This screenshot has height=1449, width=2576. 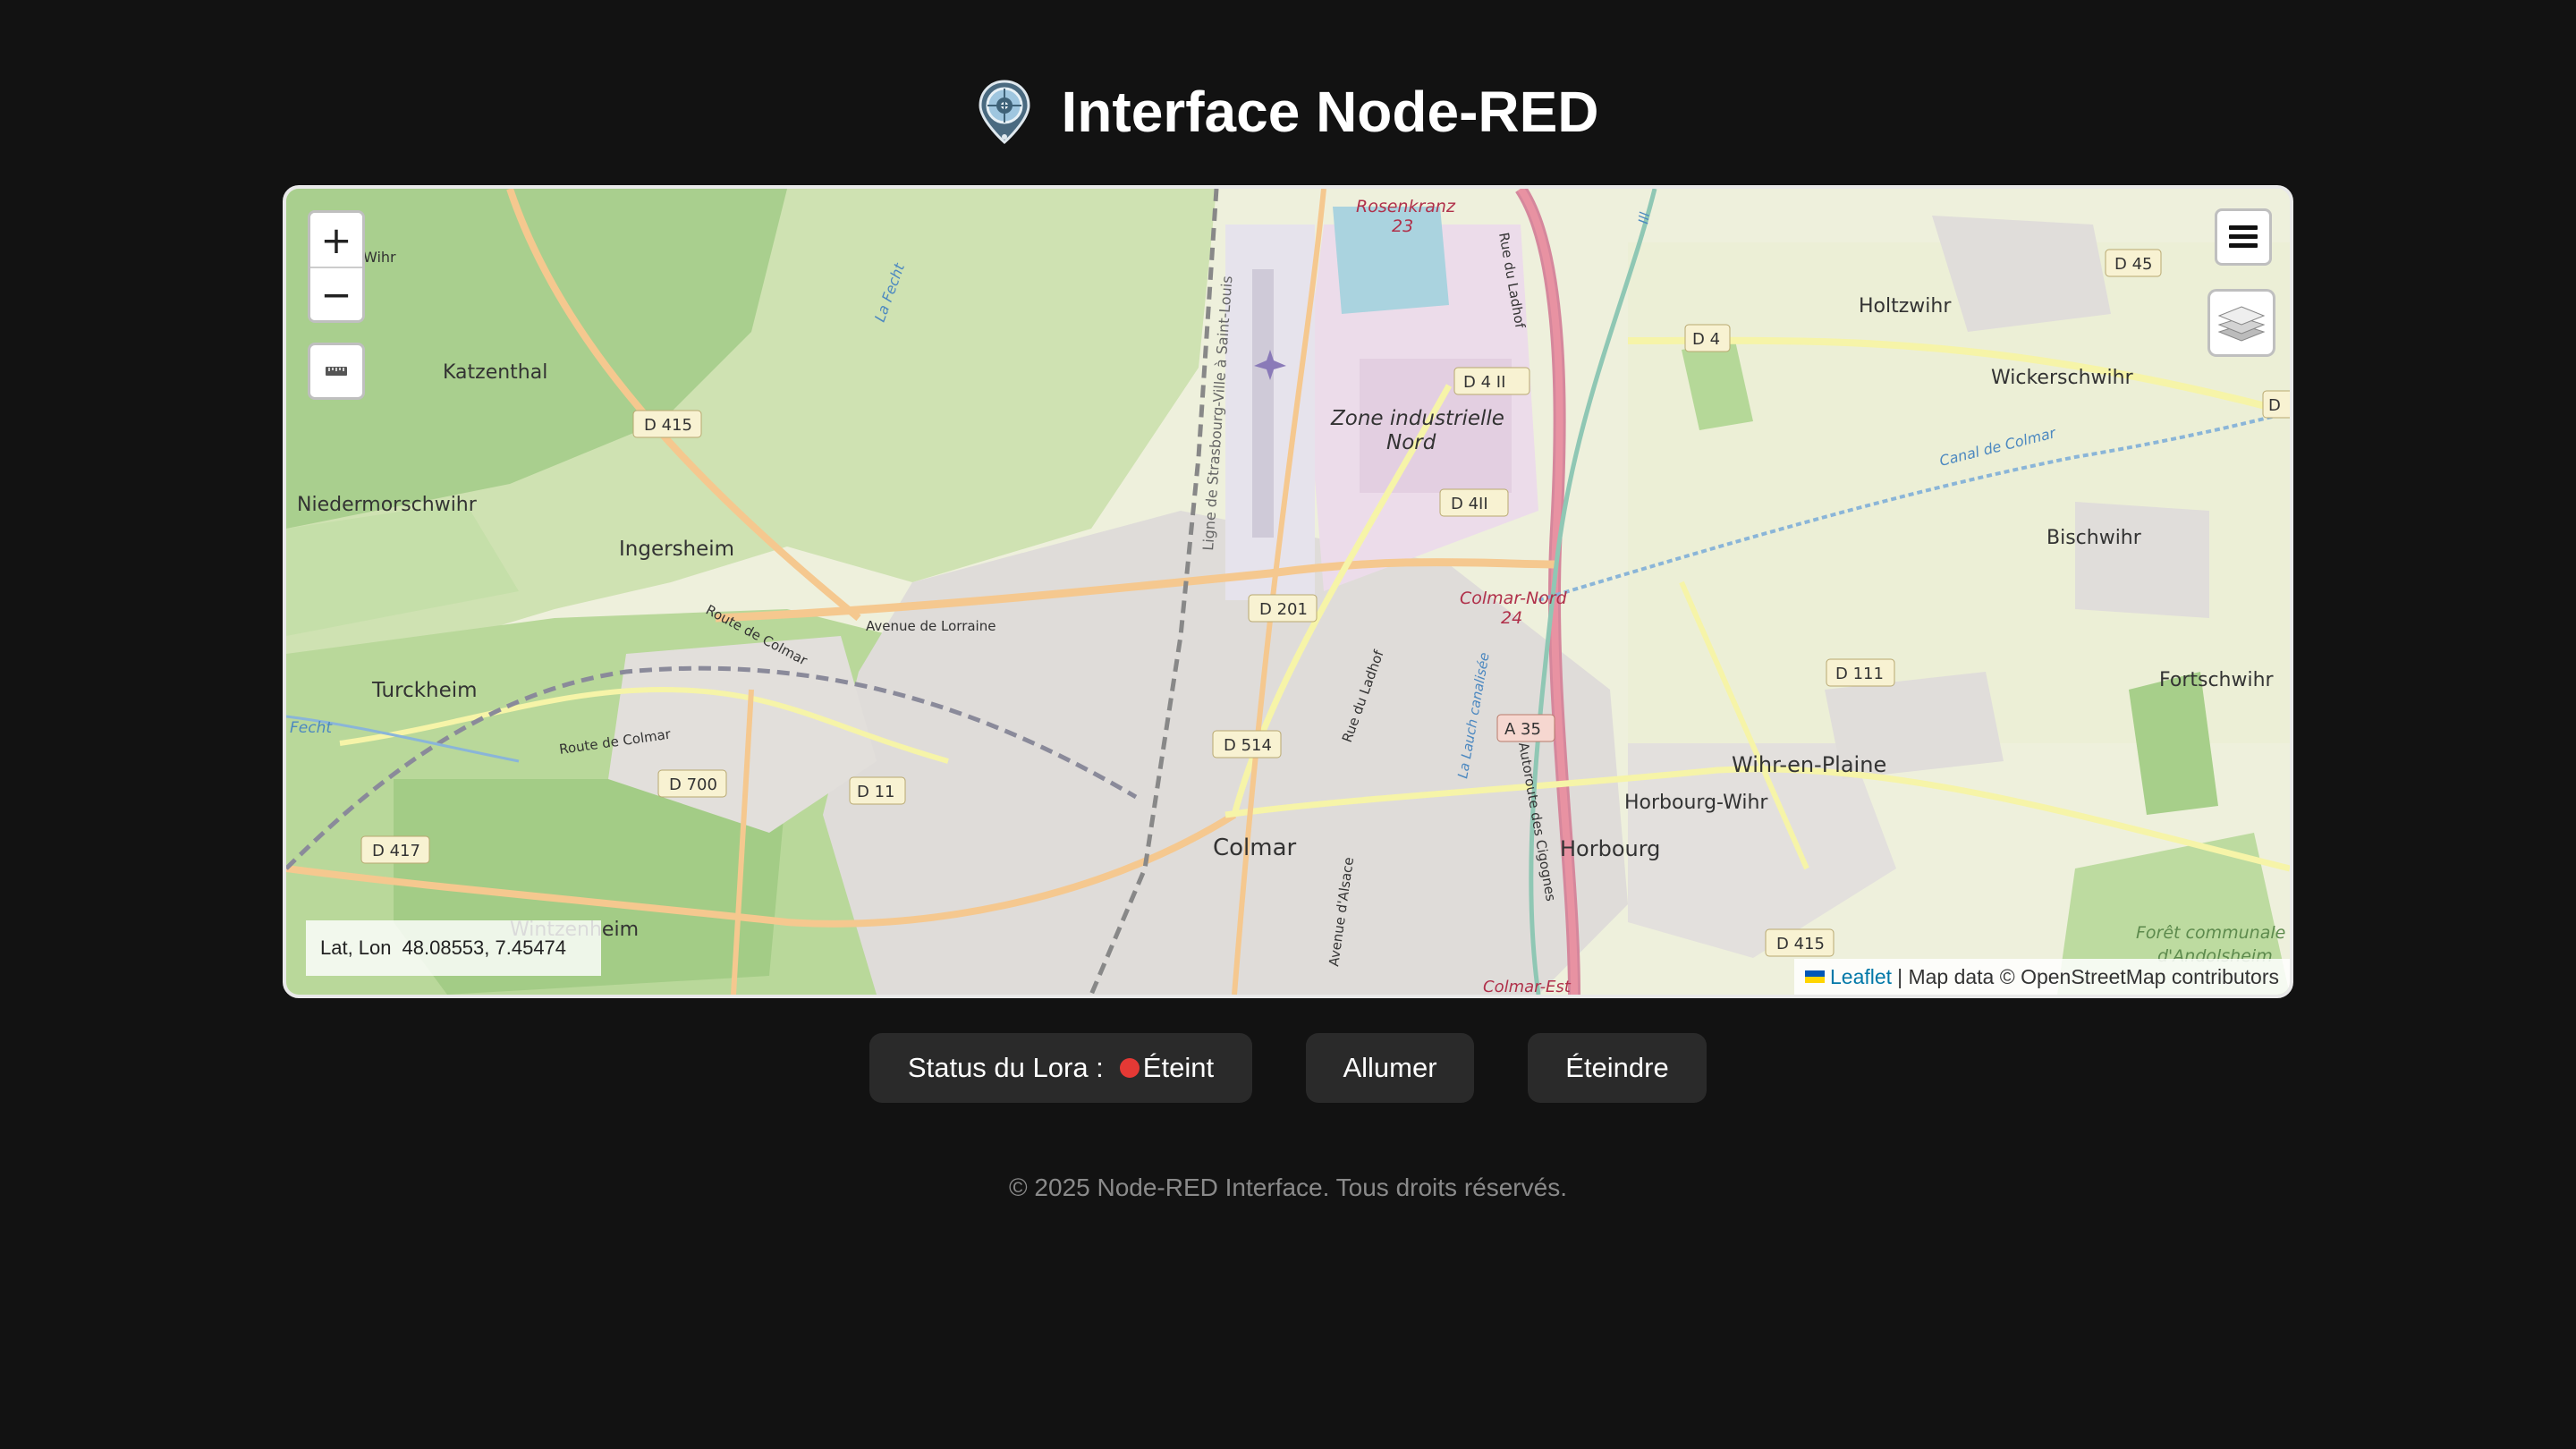 What do you see at coordinates (311, 728) in the screenshot?
I see `map-label-fecht-2: Fecht` at bounding box center [311, 728].